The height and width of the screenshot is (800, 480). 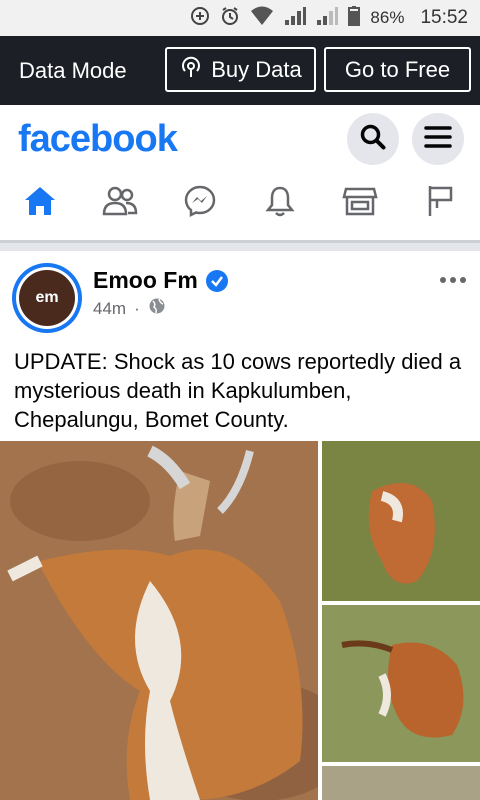 What do you see at coordinates (73, 70) in the screenshot?
I see `data-mode-label: Data Mode` at bounding box center [73, 70].